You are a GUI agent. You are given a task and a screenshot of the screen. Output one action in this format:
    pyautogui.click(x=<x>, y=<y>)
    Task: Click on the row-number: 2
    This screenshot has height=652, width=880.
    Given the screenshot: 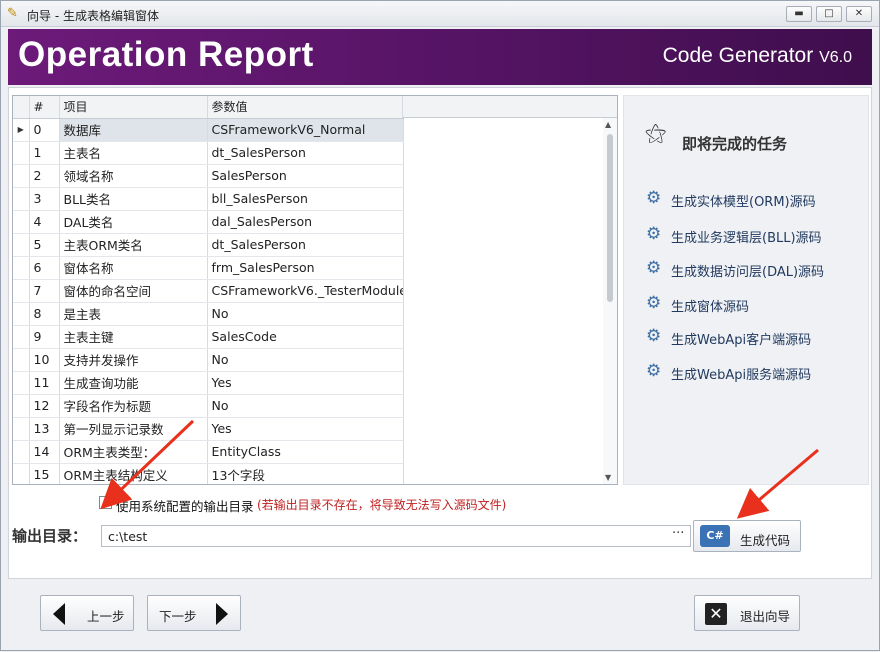 What is the action you would take?
    pyautogui.click(x=44, y=176)
    